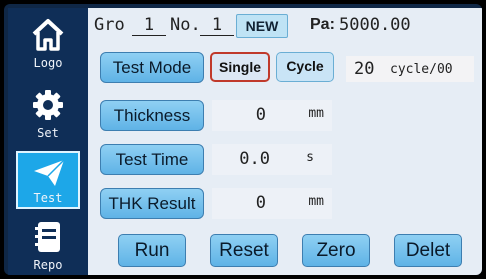 This screenshot has width=486, height=279. What do you see at coordinates (316, 201) in the screenshot?
I see `thk-result-unit: mm` at bounding box center [316, 201].